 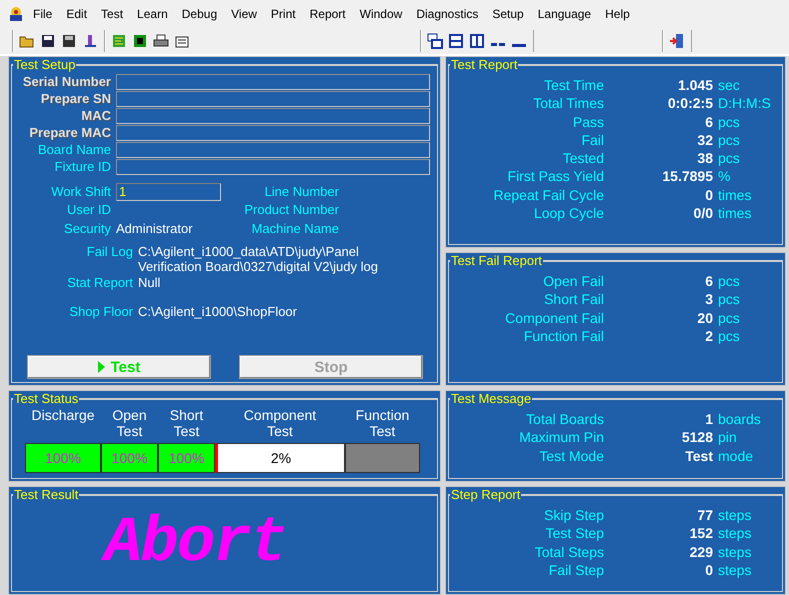 What do you see at coordinates (708, 419) in the screenshot?
I see `stat-value: 1` at bounding box center [708, 419].